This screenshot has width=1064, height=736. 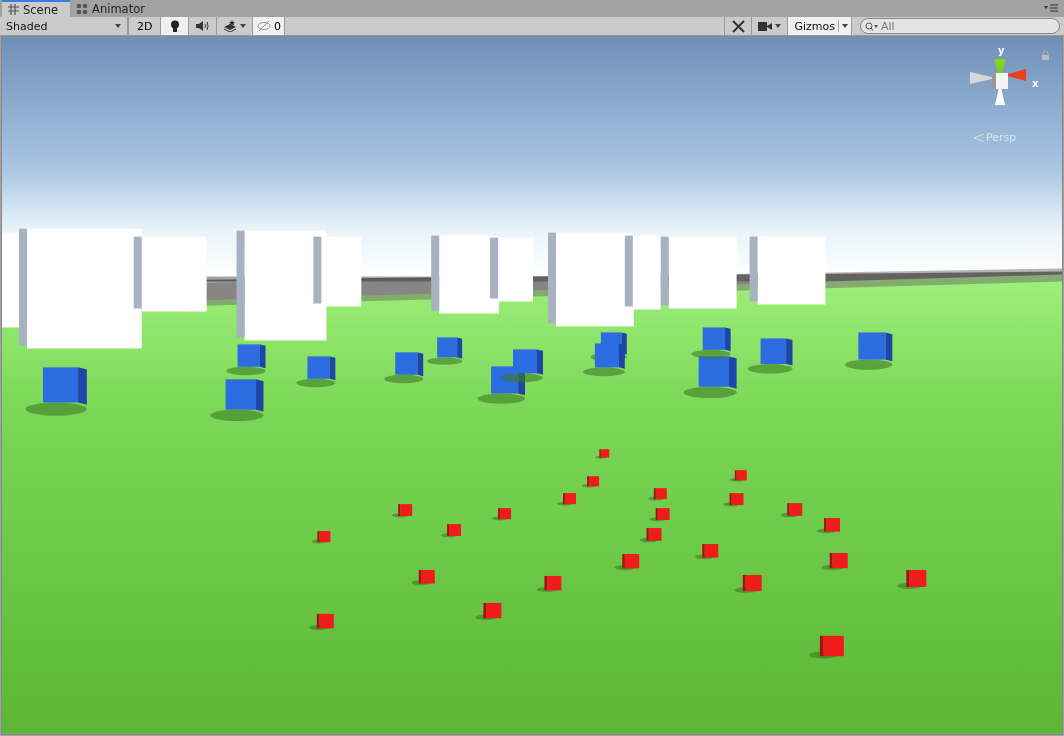 I want to click on tools-button, so click(x=738, y=26).